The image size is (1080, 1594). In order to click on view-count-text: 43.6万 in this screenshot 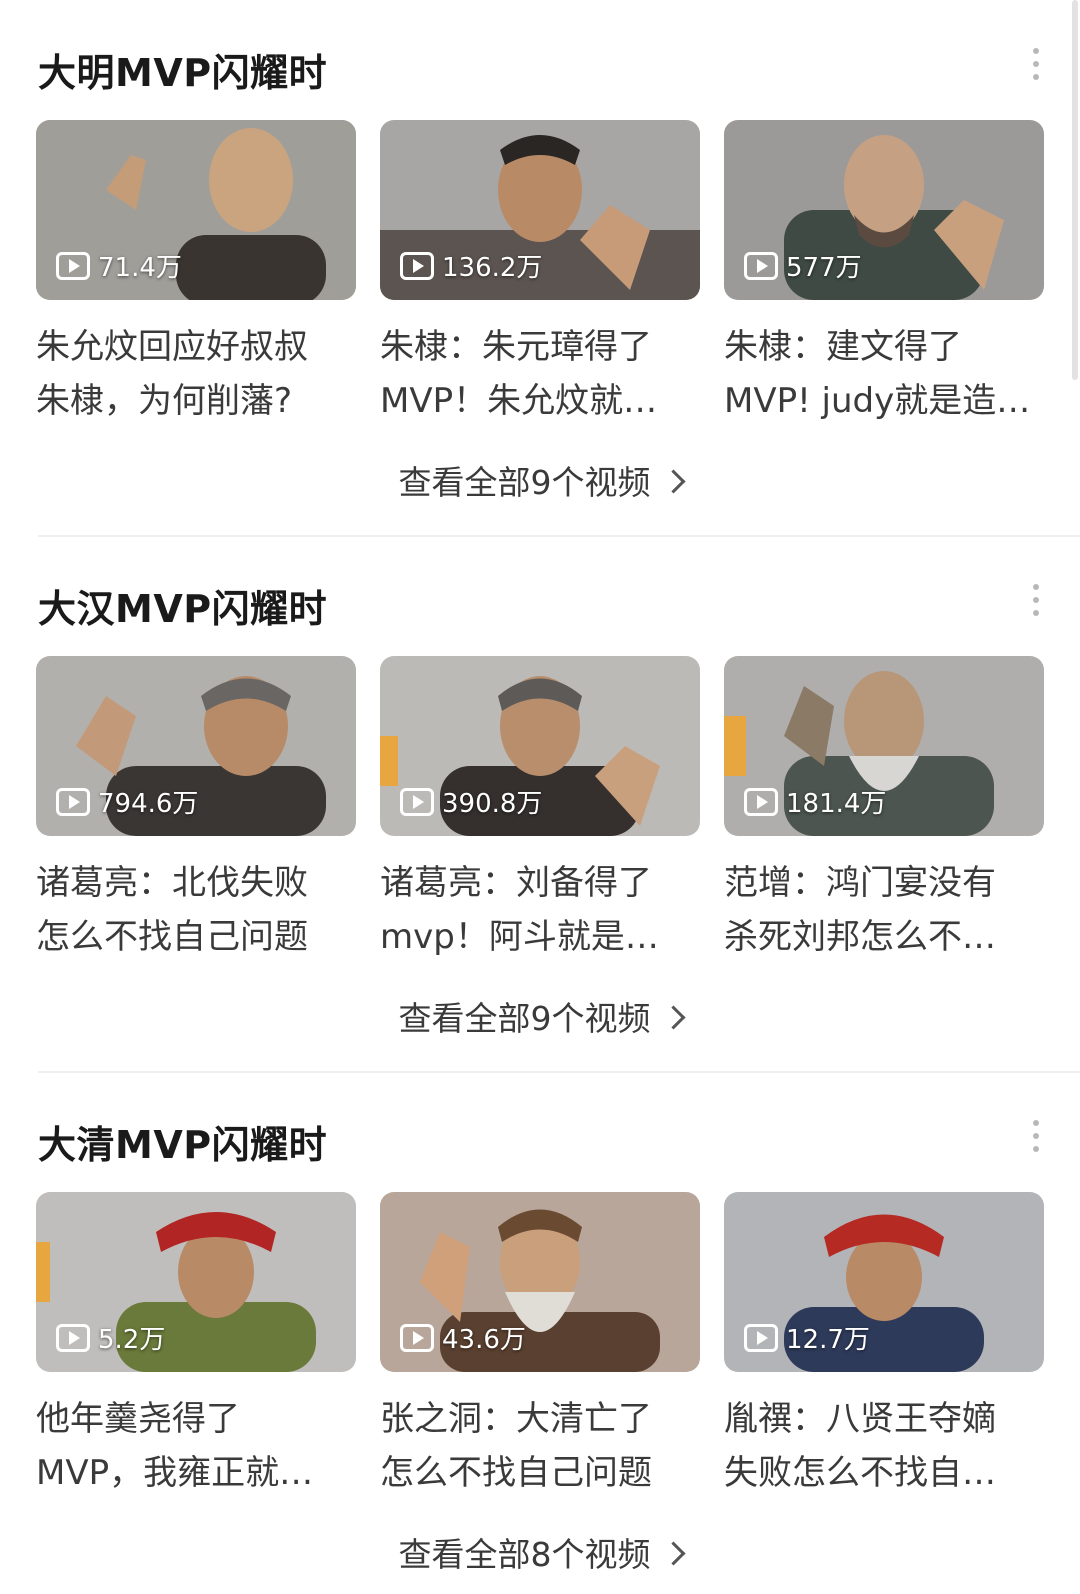, I will do `click(484, 1340)`.